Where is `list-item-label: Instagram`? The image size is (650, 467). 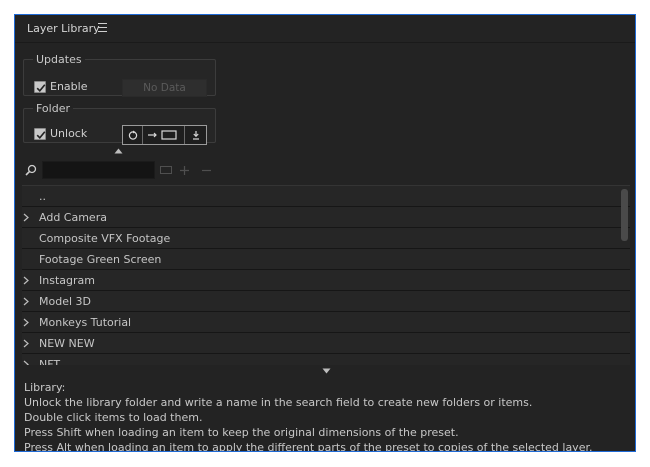 list-item-label: Instagram is located at coordinates (67, 280).